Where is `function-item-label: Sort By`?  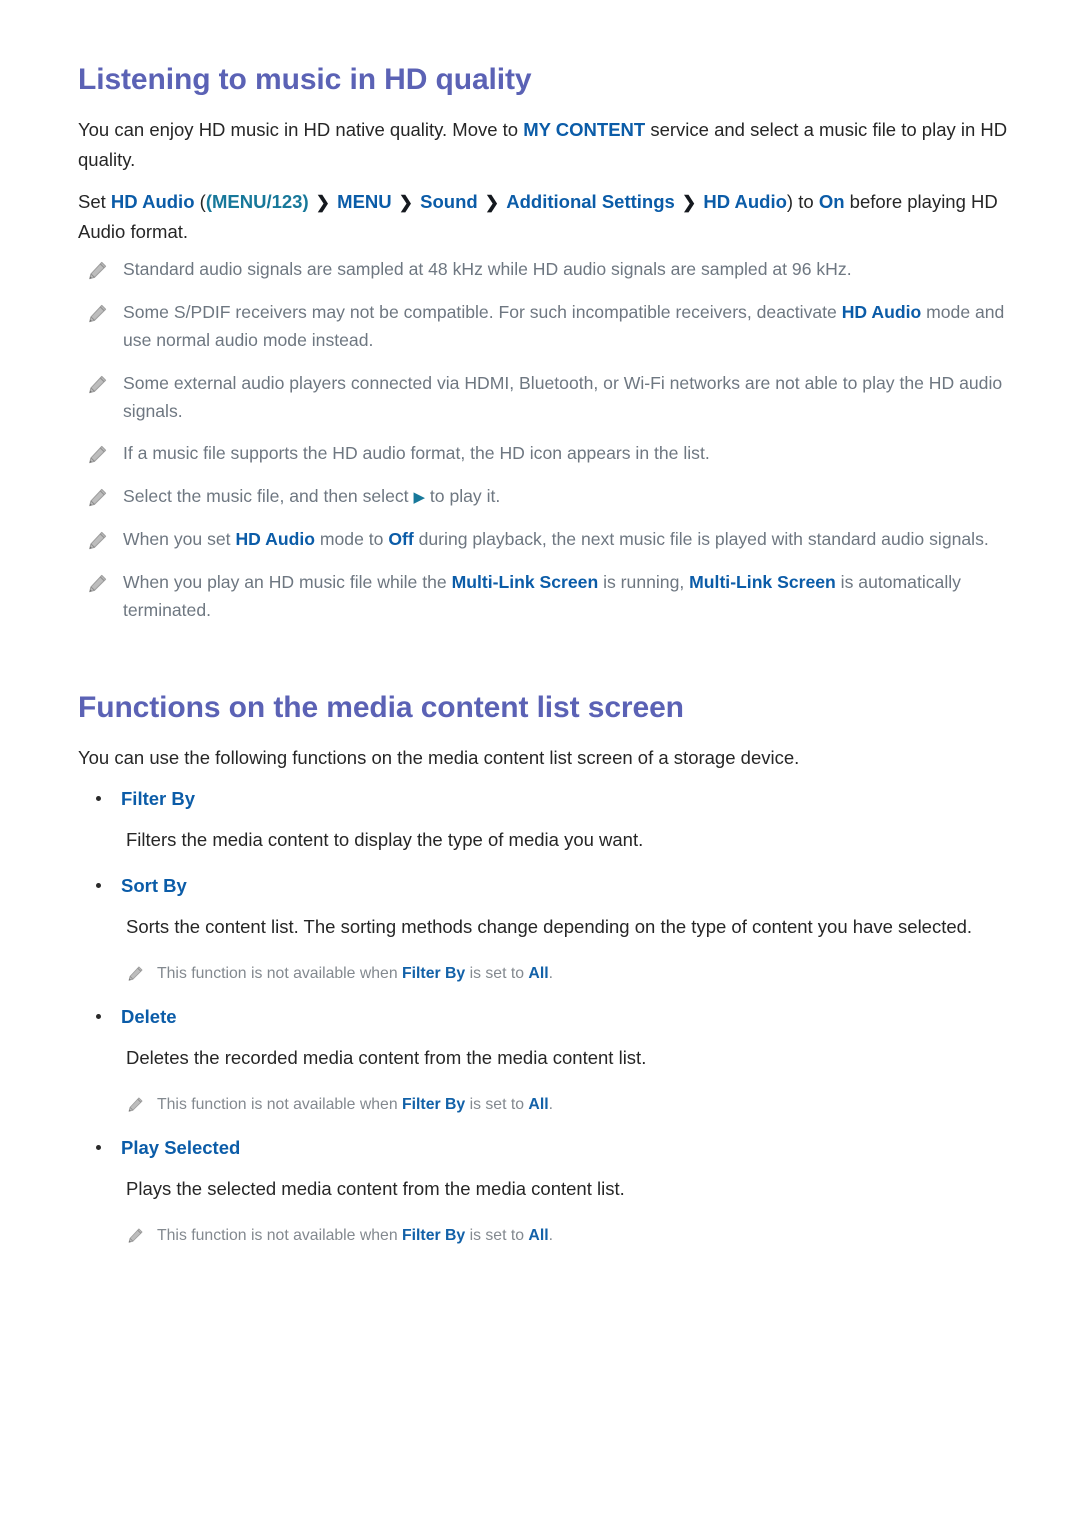
function-item-label: Sort By is located at coordinates (154, 886).